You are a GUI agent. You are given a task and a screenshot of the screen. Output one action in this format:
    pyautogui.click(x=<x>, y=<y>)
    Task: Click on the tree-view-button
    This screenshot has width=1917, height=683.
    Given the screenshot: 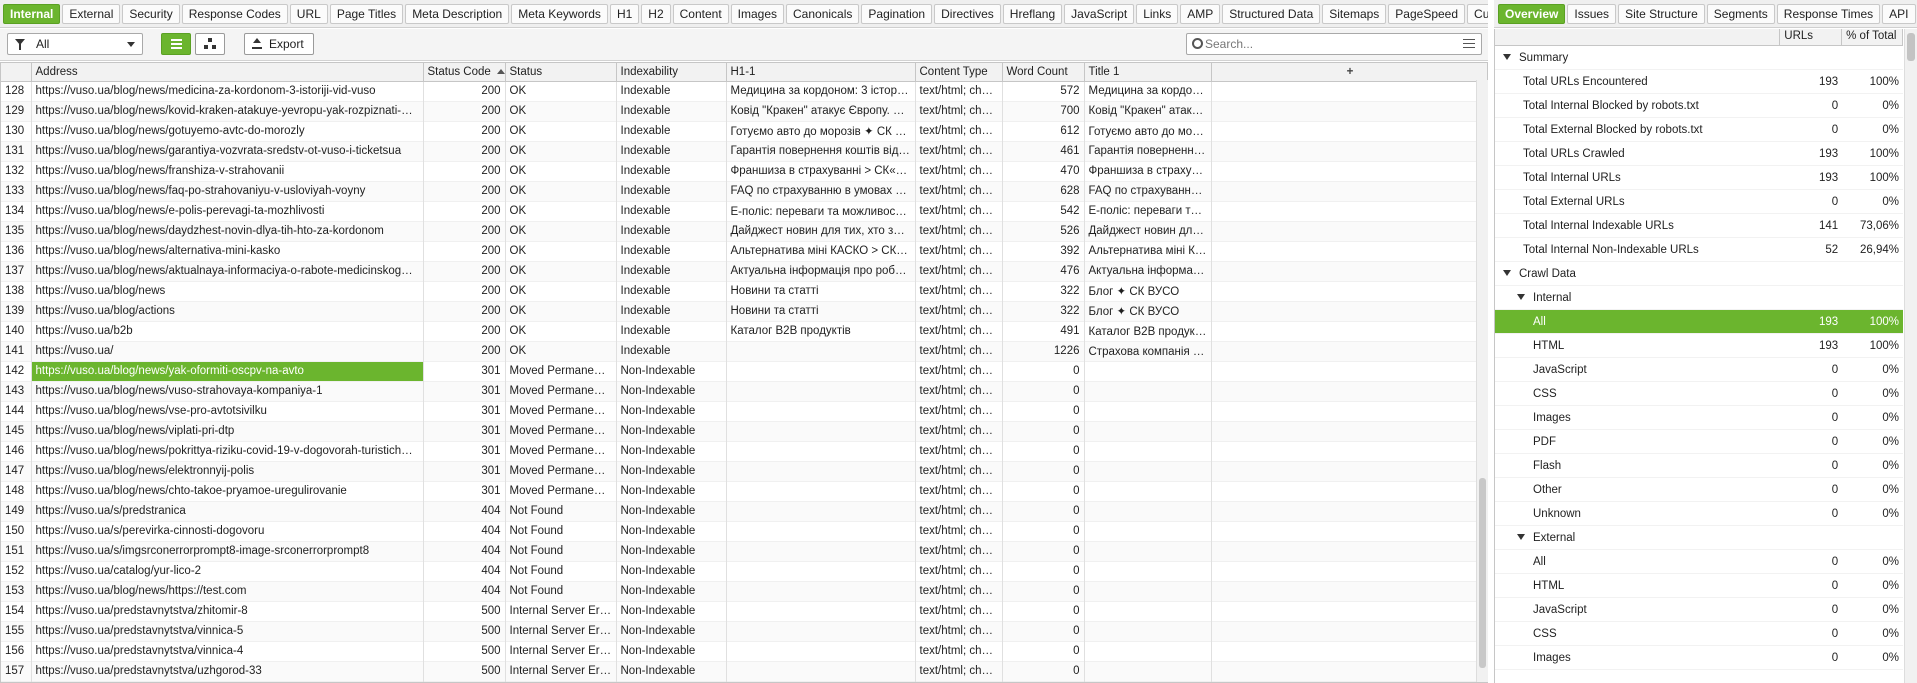 What is the action you would take?
    pyautogui.click(x=210, y=44)
    